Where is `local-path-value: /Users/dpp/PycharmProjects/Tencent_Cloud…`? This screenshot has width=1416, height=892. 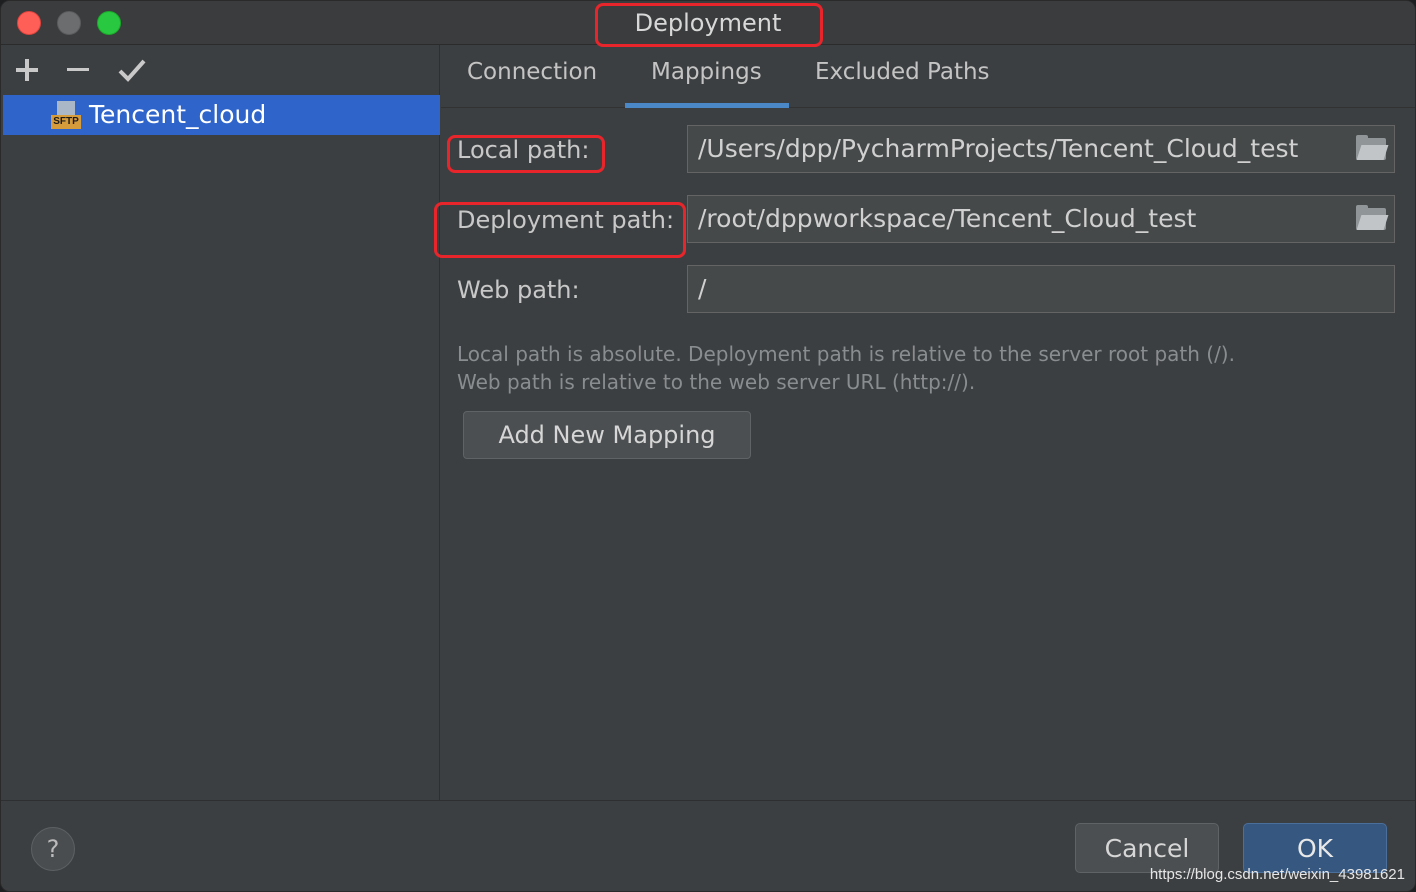 local-path-value: /Users/dpp/PycharmProjects/Tencent_Cloud… is located at coordinates (998, 148).